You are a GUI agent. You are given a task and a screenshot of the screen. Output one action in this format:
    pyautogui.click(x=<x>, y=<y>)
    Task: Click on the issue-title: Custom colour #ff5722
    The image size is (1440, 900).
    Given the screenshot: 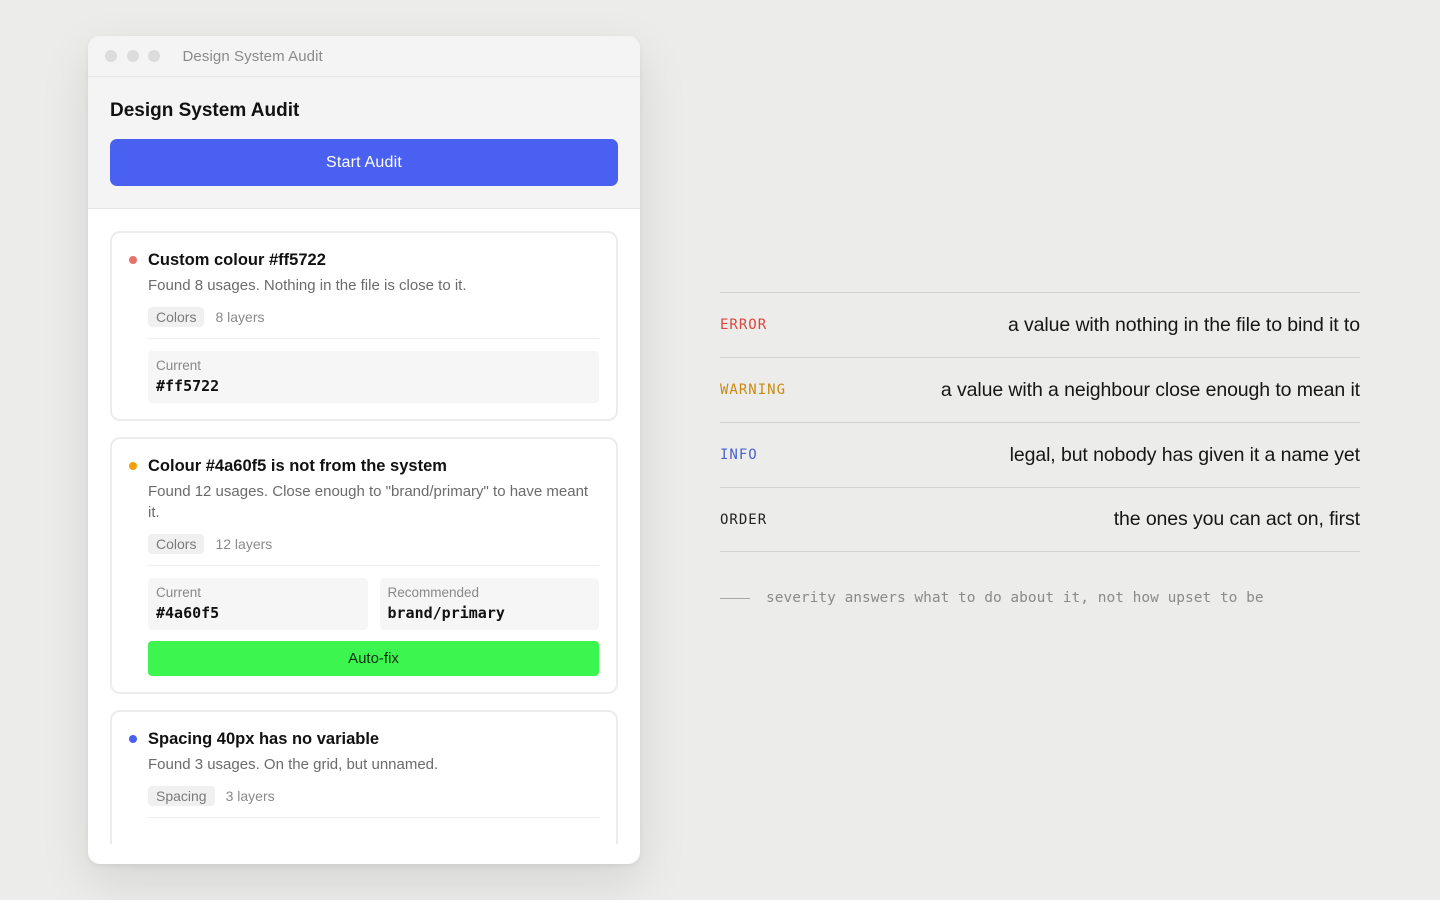 What is the action you would take?
    pyautogui.click(x=237, y=260)
    